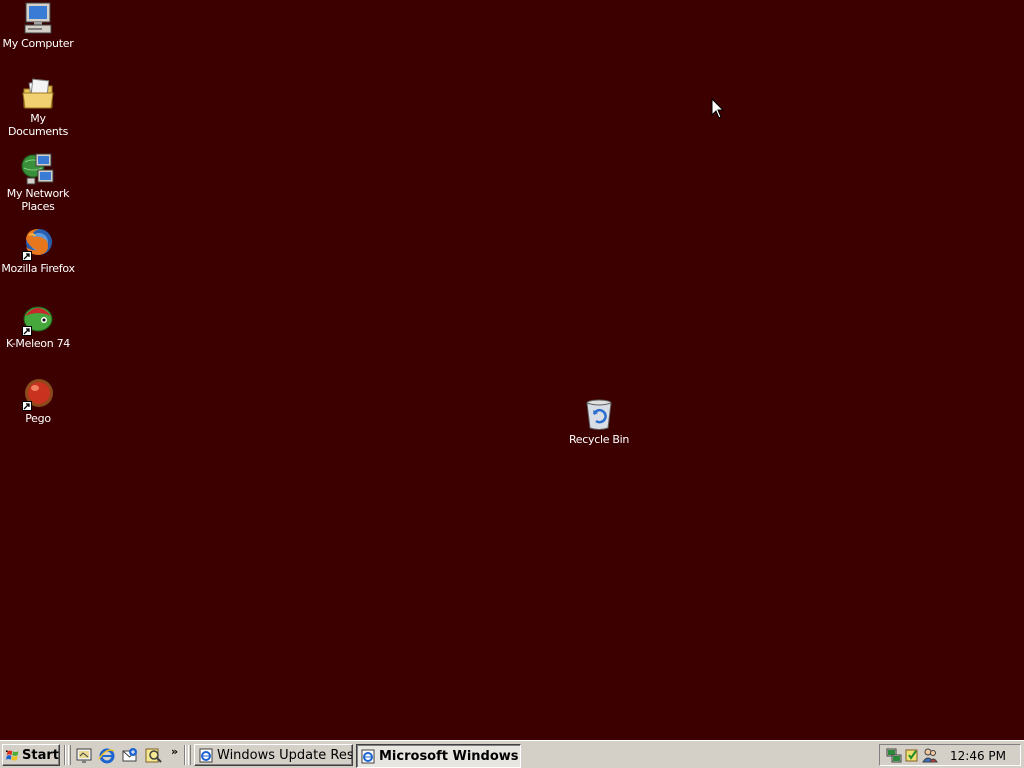 The image size is (1024, 768). I want to click on my-network-places-shortcut: My Network Places, so click(38, 182).